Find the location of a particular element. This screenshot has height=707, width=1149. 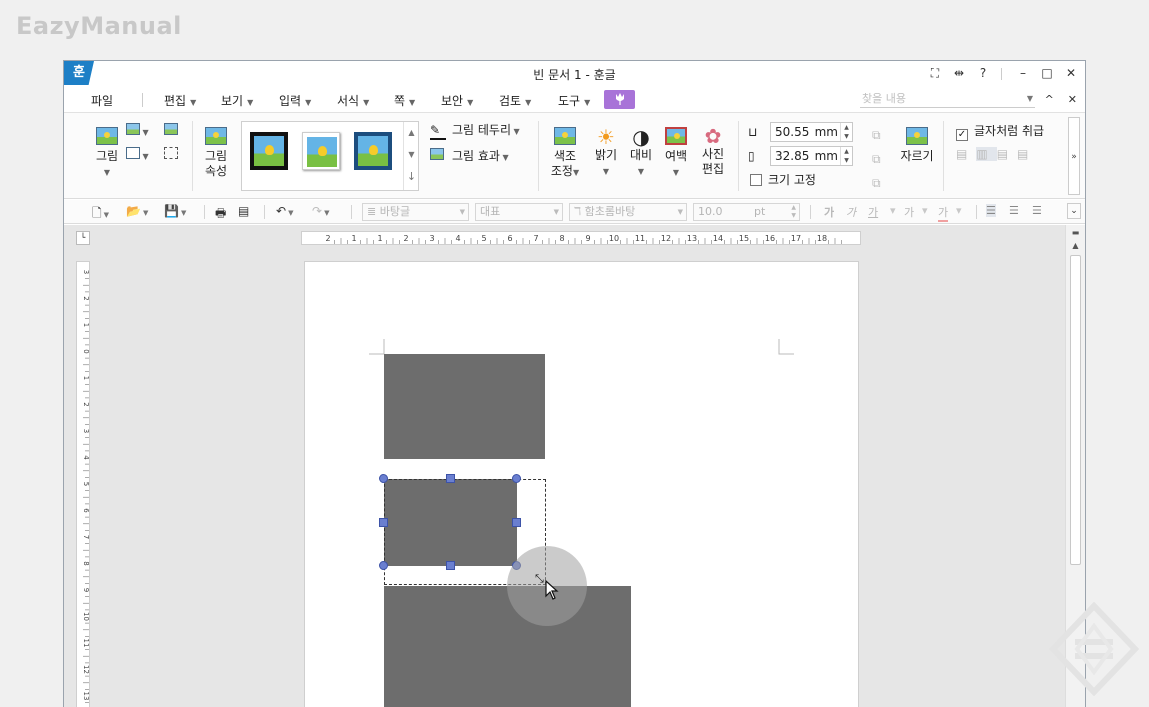

underline-button: 가 is located at coordinates (873, 212).